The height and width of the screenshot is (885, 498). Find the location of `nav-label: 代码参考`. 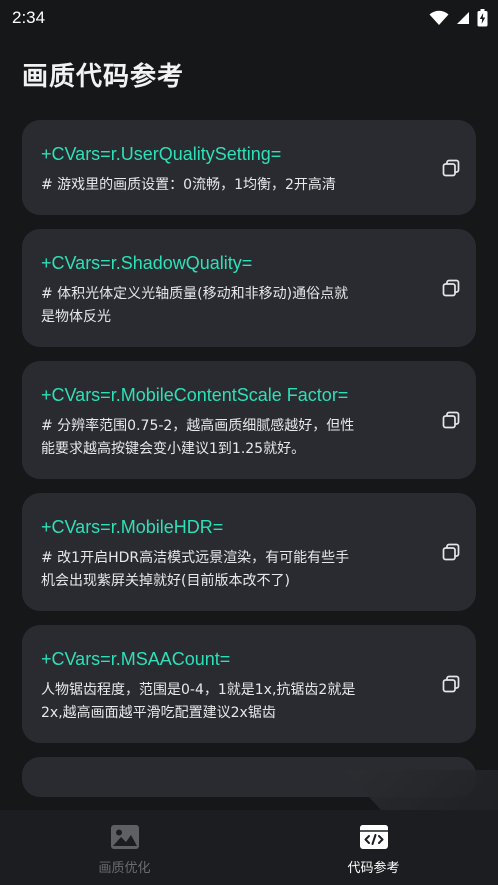

nav-label: 代码参考 is located at coordinates (373, 868).